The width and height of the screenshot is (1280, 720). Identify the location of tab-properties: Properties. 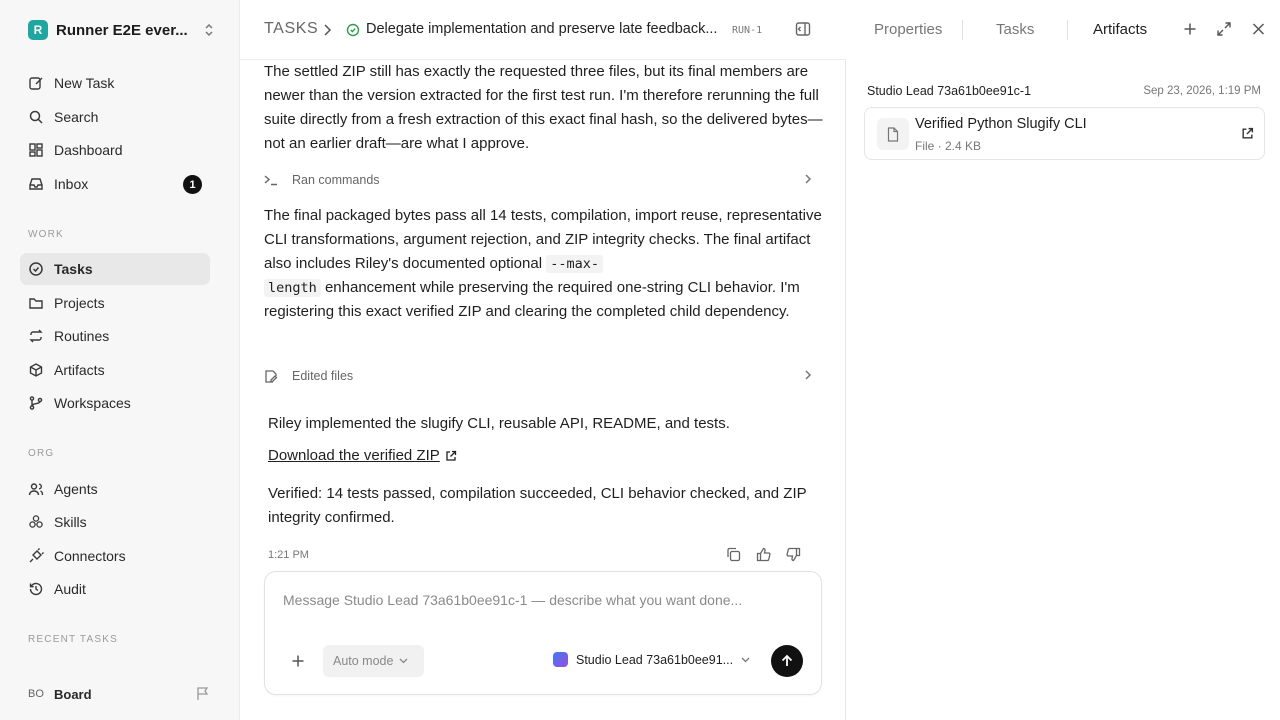
(908, 29).